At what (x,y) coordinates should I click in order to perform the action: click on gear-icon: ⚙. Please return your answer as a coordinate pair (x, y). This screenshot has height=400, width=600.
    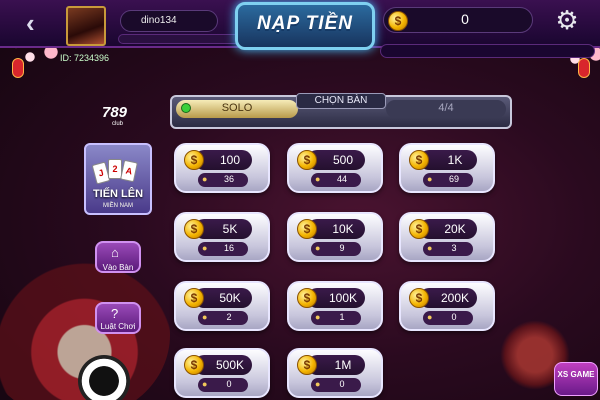
    Looking at the image, I should click on (567, 20).